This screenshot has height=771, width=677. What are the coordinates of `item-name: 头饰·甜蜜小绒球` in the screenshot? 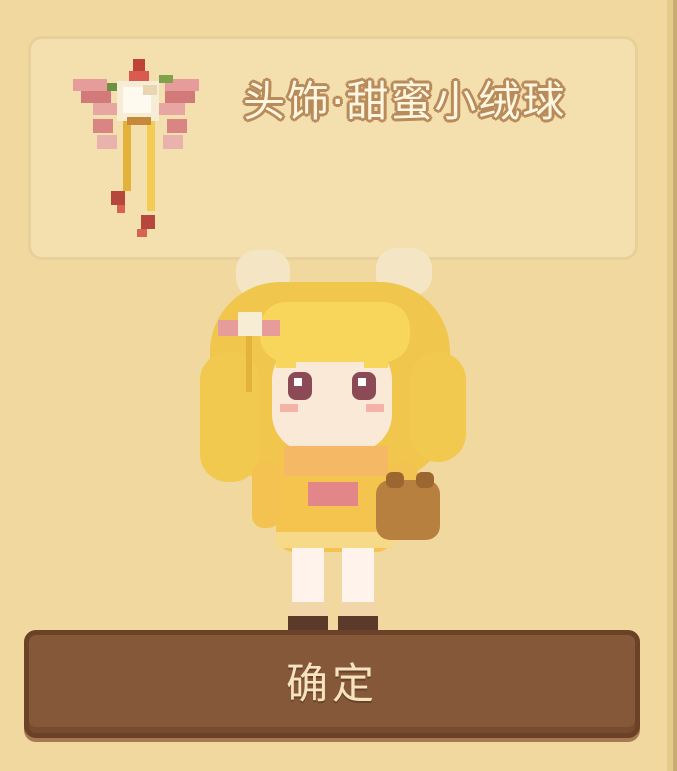 It's located at (405, 101).